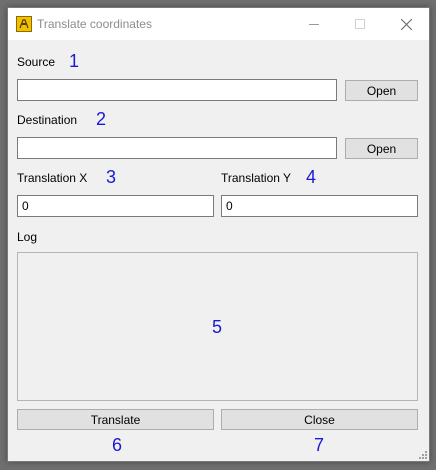 This screenshot has height=470, width=436. What do you see at coordinates (24, 24) in the screenshot?
I see `app-icon` at bounding box center [24, 24].